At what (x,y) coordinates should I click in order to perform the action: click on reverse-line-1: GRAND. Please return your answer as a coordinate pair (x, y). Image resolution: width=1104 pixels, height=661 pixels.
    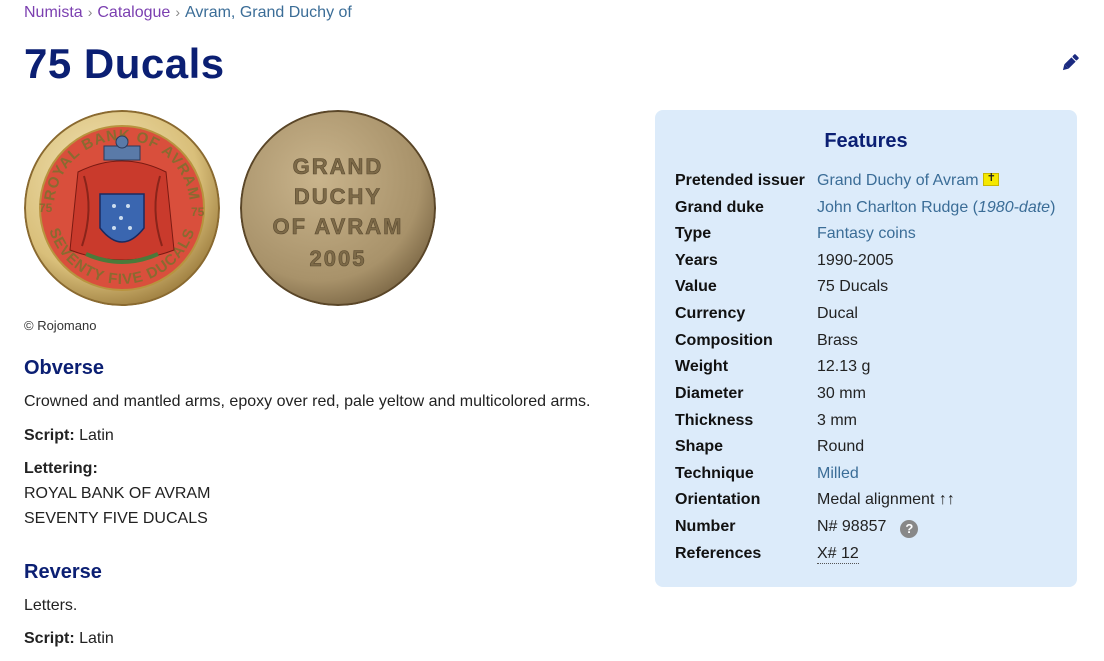
    Looking at the image, I should click on (338, 166).